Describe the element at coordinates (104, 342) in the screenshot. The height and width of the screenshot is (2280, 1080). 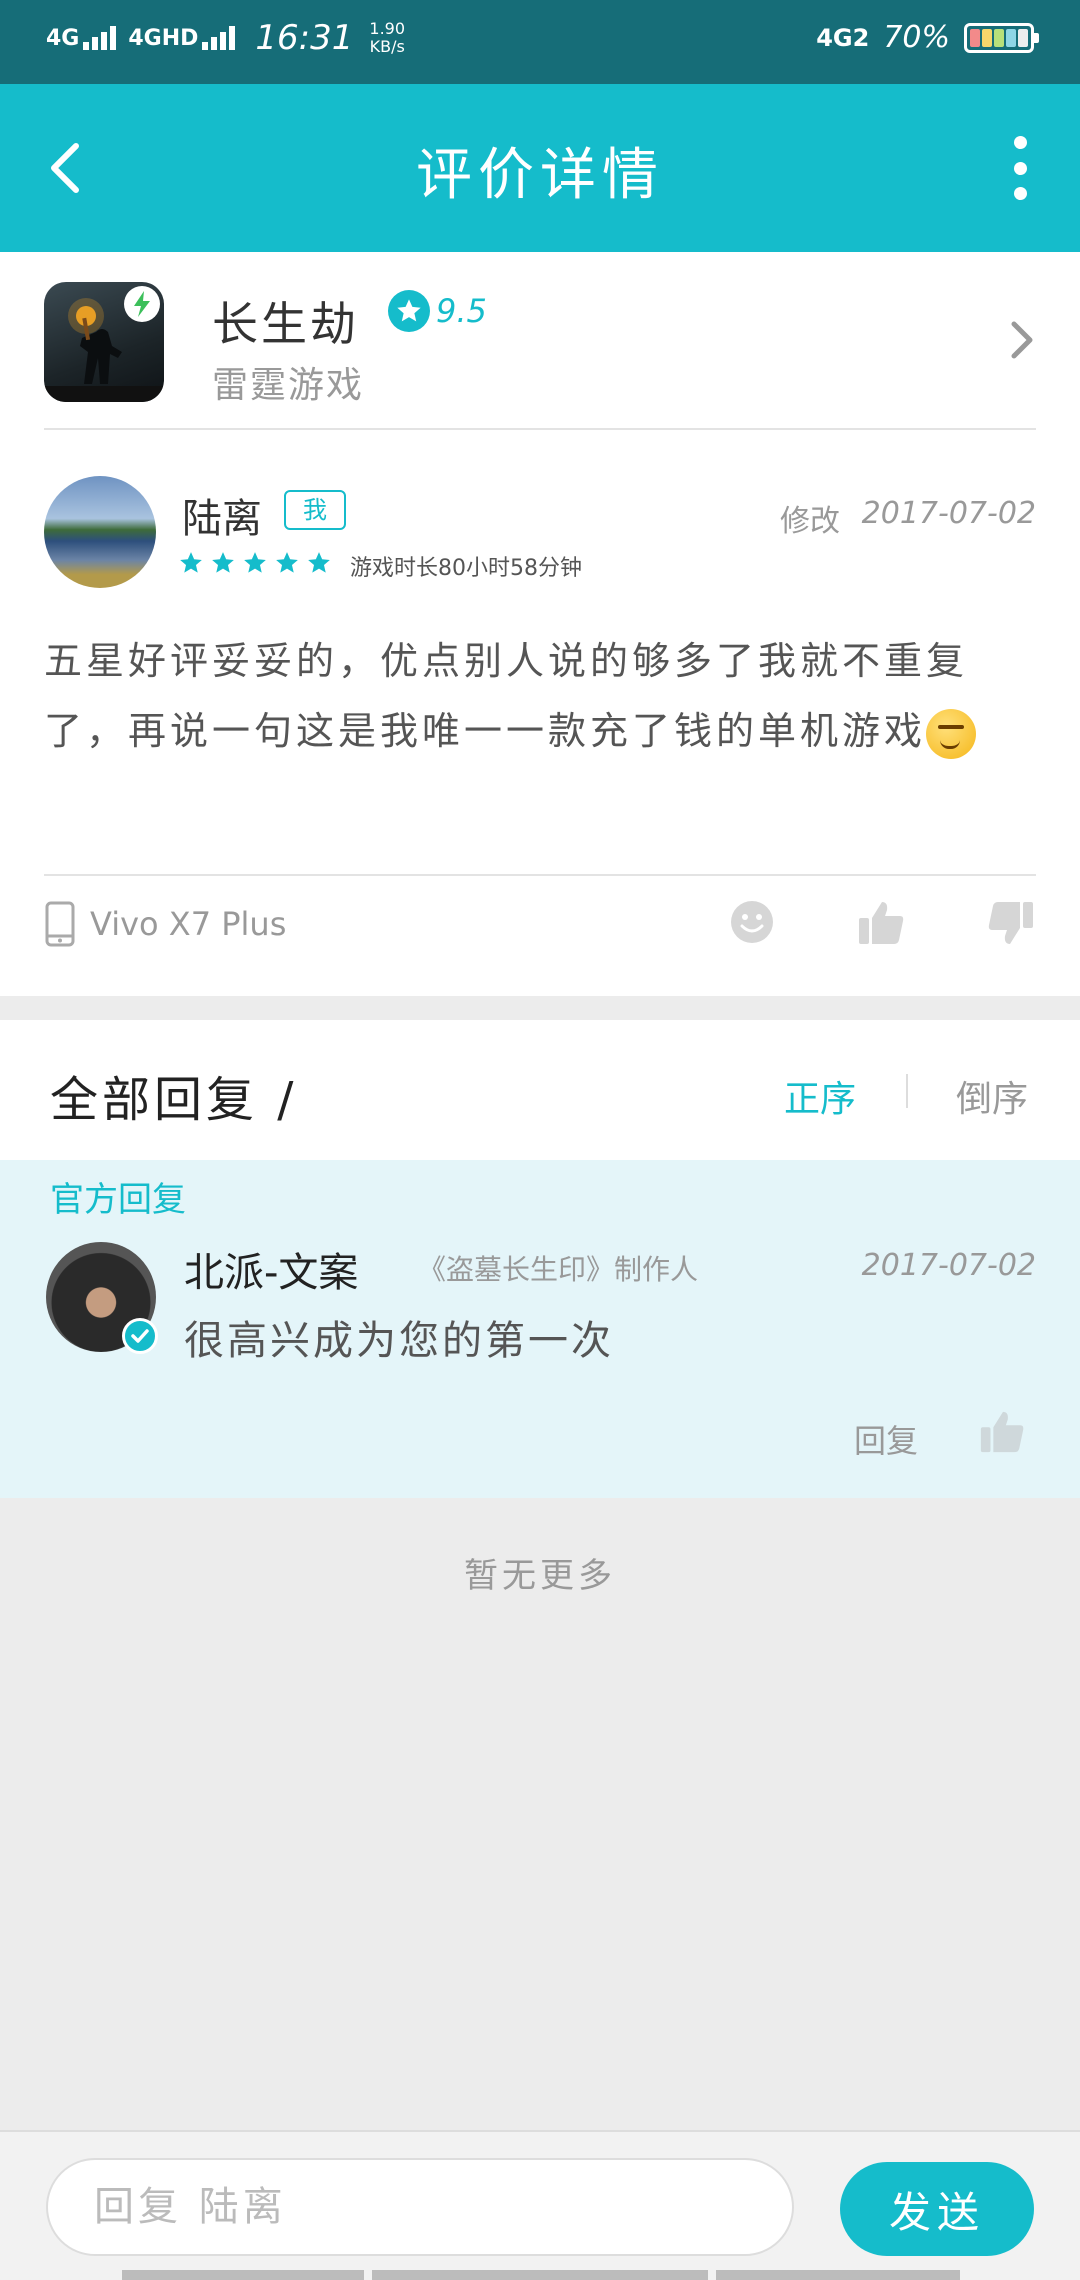
I see `app-icon` at that location.